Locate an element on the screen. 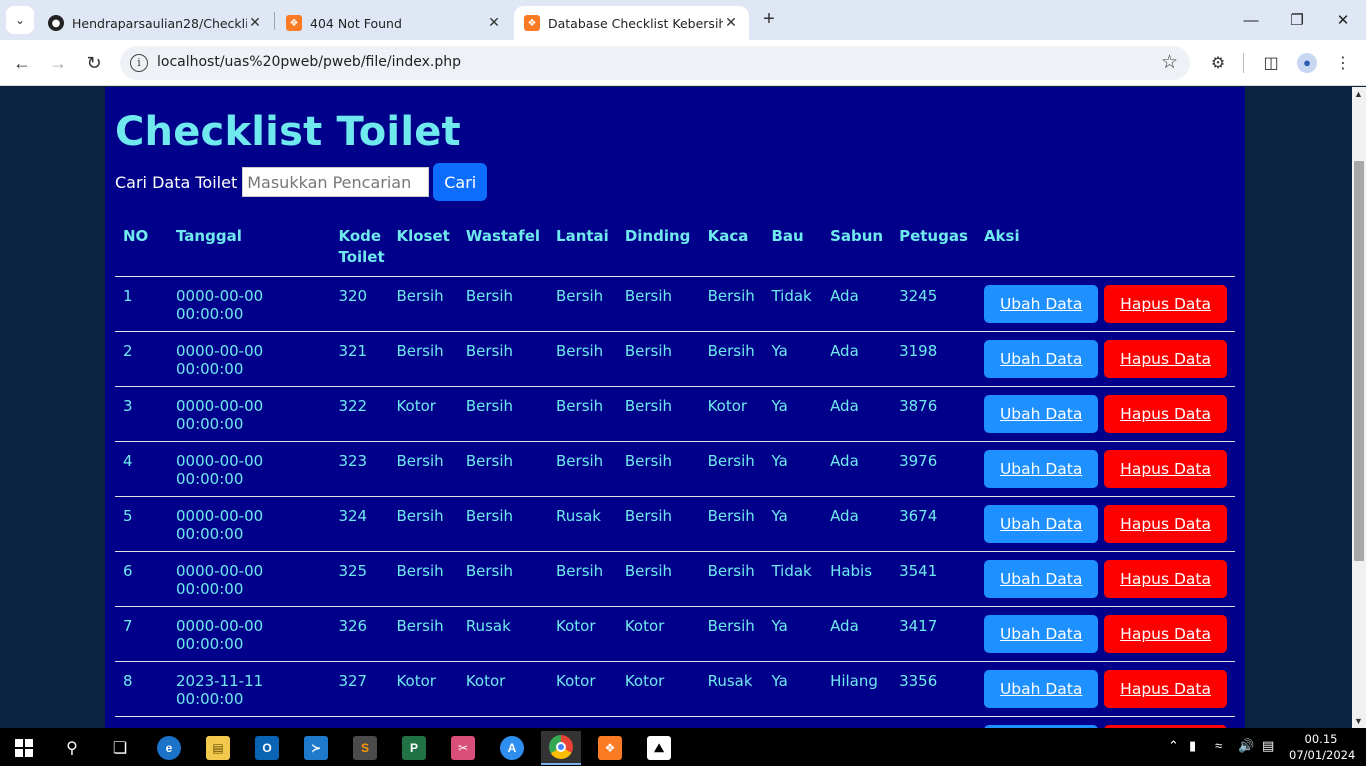  tab-github: ● Hendraparsaulian28/Checklist_ ✕ is located at coordinates (155, 23).